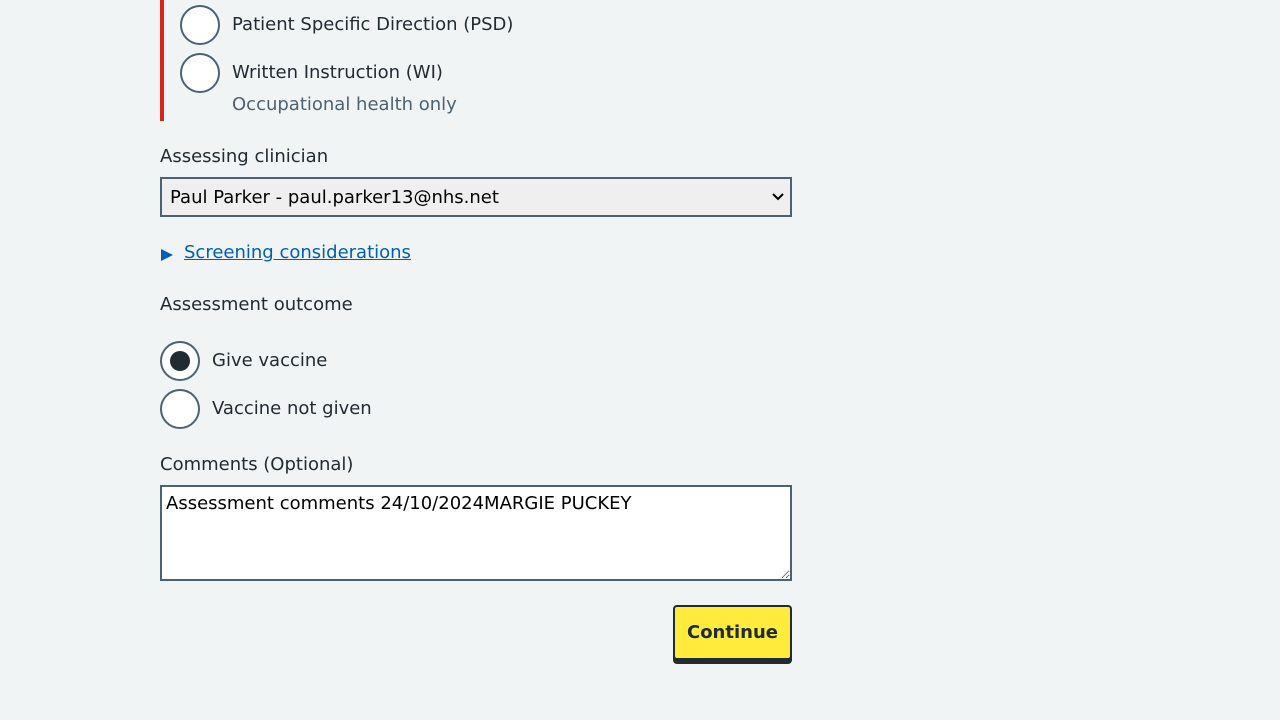 This screenshot has height=720, width=1280. I want to click on radio-option-wi: Written Instruction (WI), so click(311, 73).